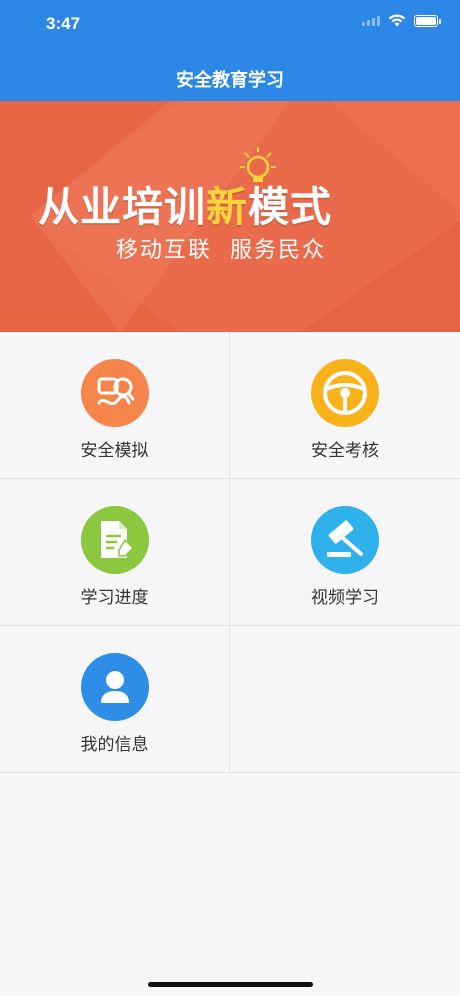 This screenshot has height=996, width=460. Describe the element at coordinates (230, 50) in the screenshot. I see `top-bar: 3:47 安全教育学习` at that location.